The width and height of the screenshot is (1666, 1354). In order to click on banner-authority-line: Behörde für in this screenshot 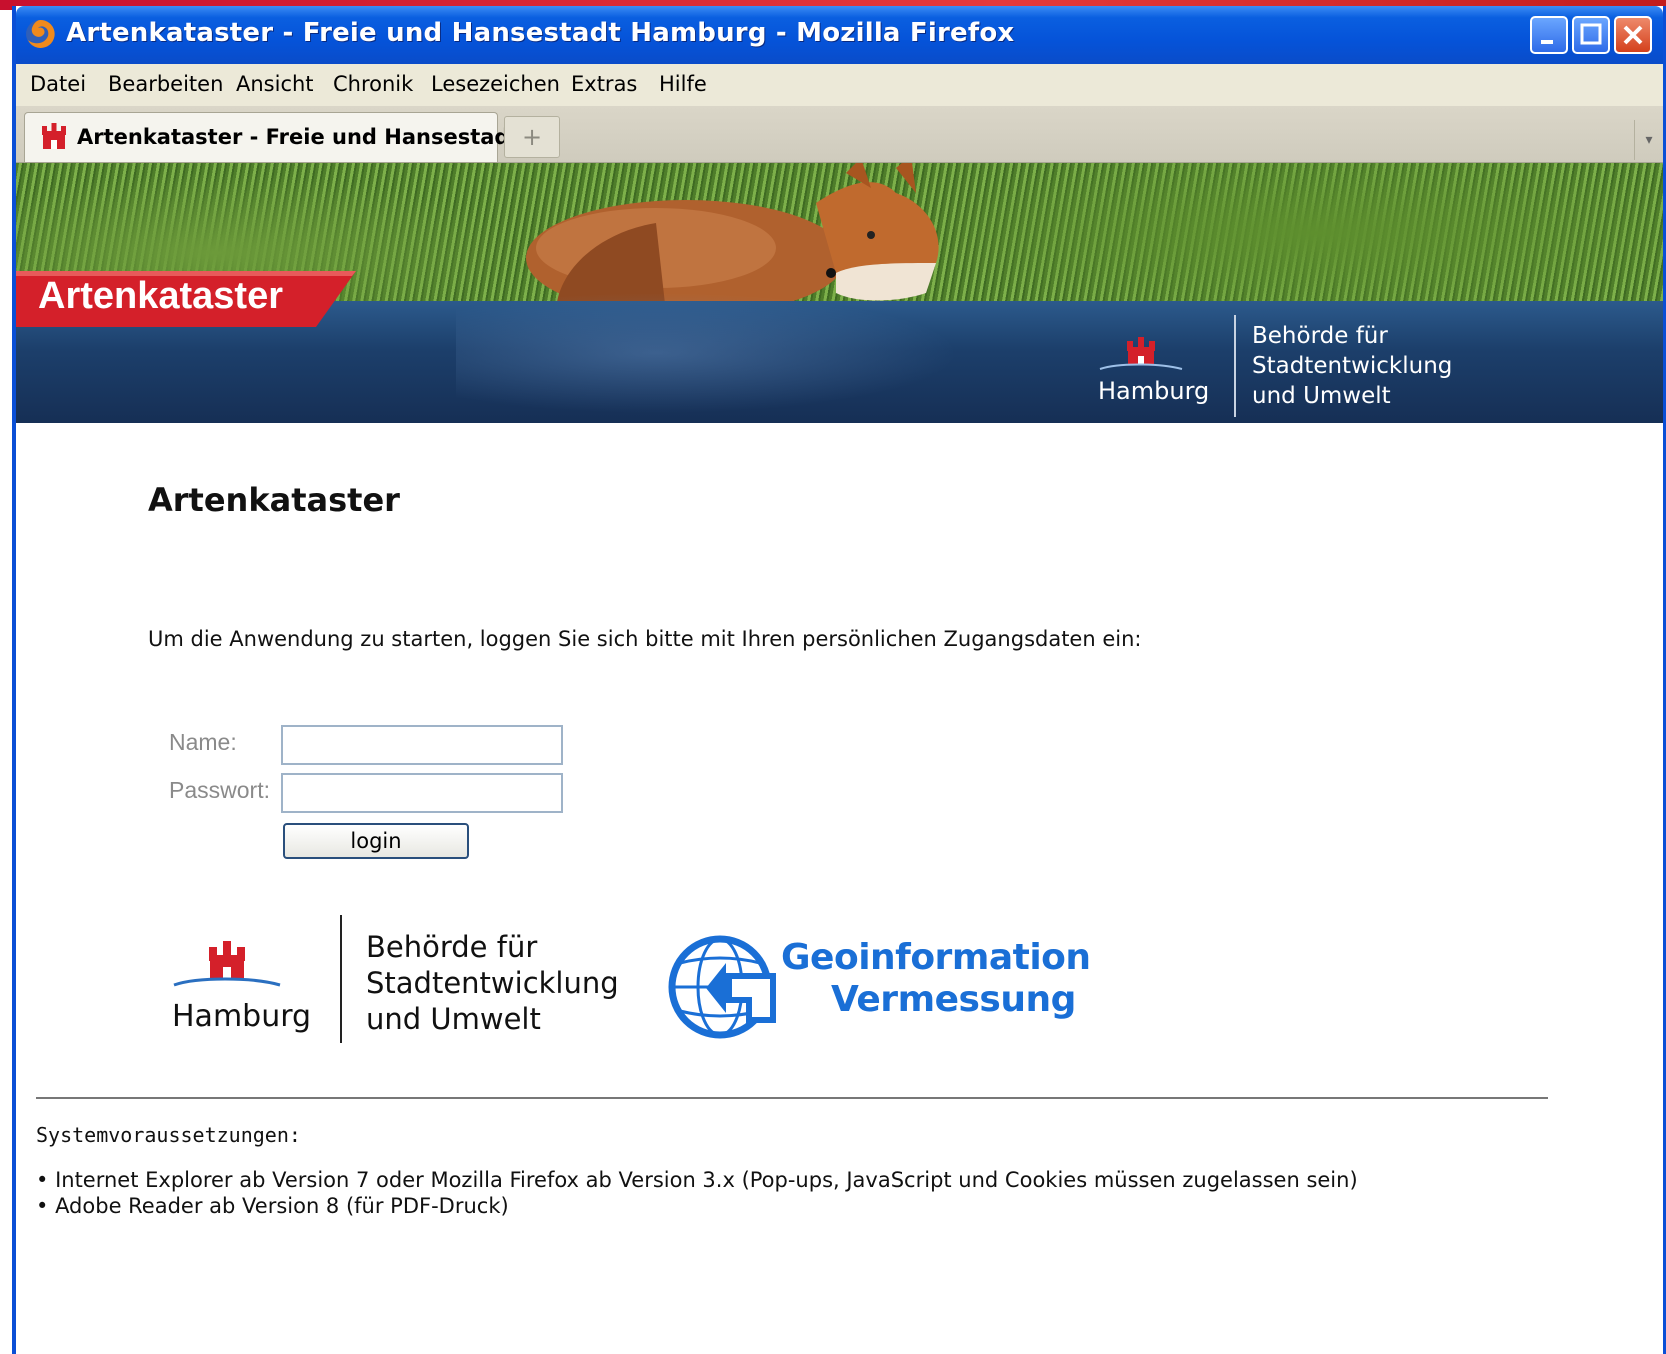, I will do `click(1320, 336)`.